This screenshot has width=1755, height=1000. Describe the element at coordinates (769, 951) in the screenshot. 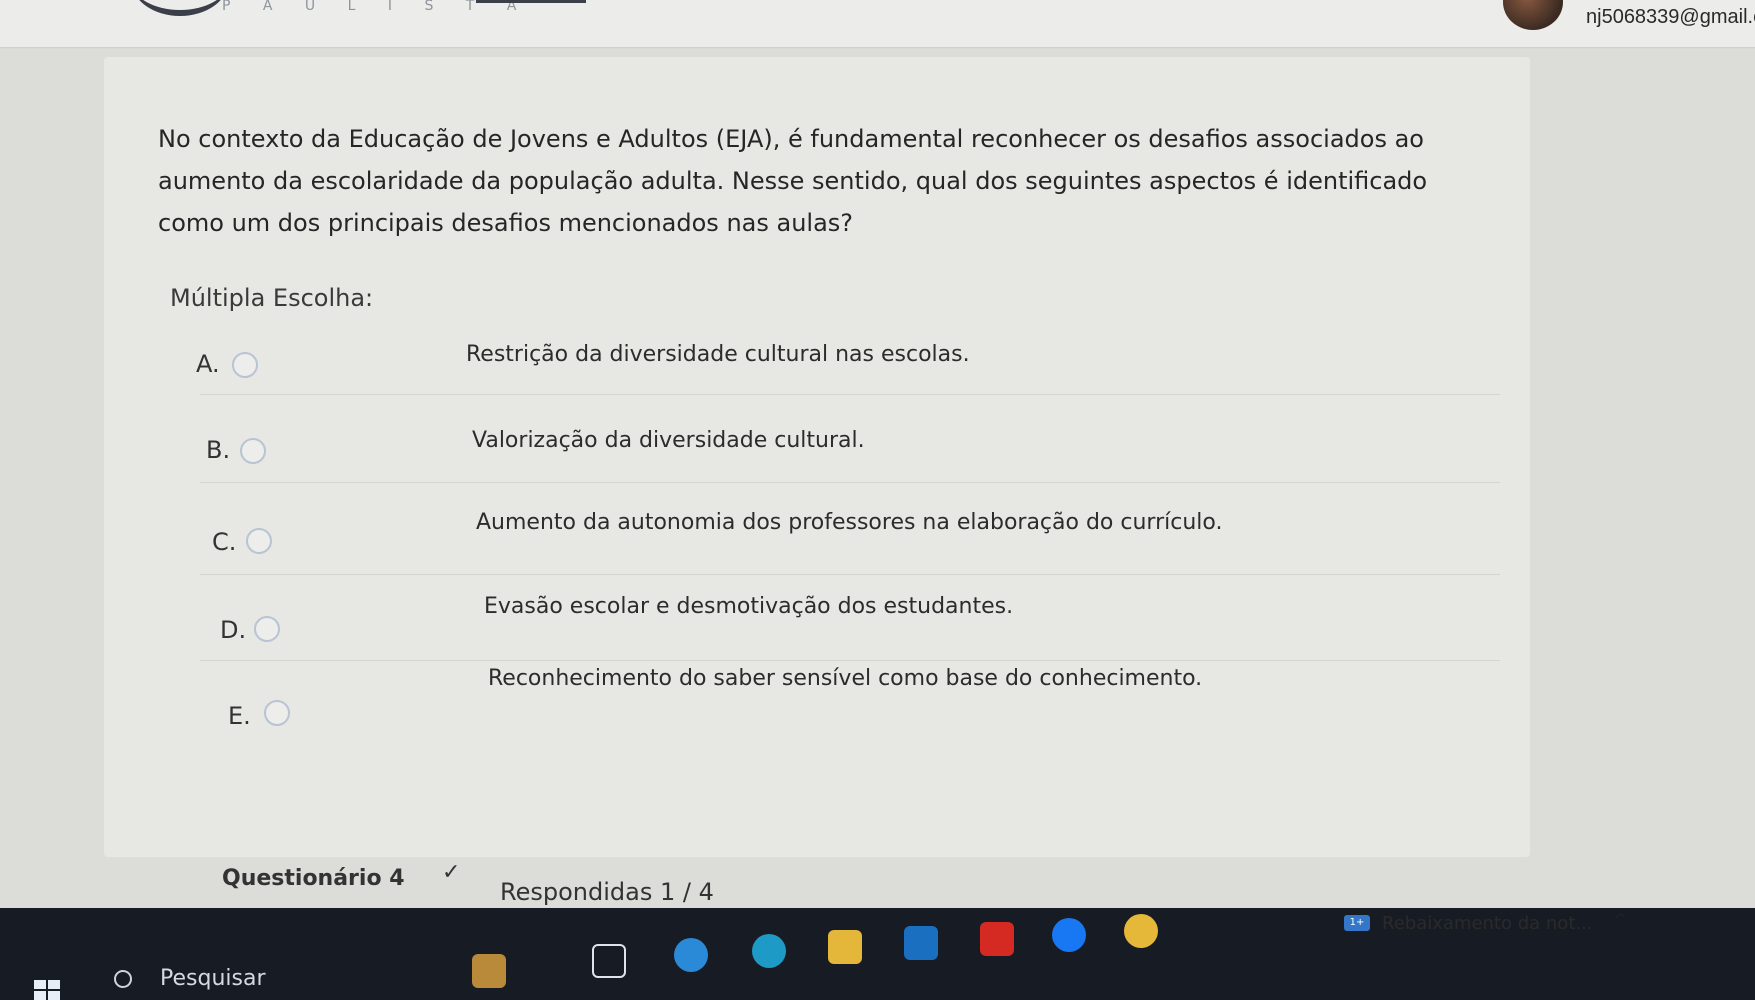

I see `edge-icon` at that location.